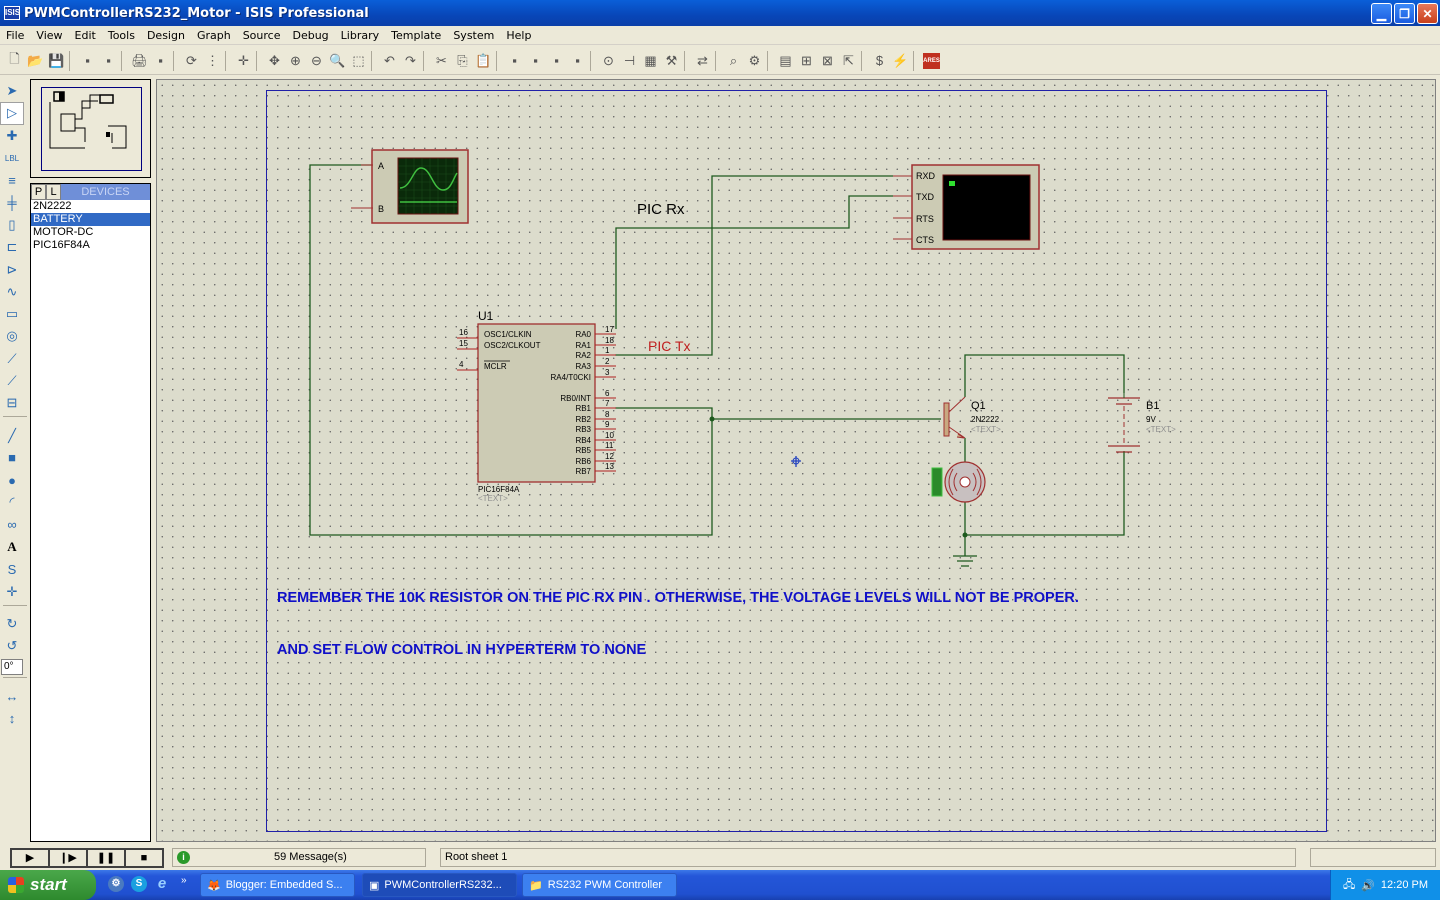 Image resolution: width=1440 pixels, height=900 pixels. I want to click on library-manager-button: L, so click(53, 192).